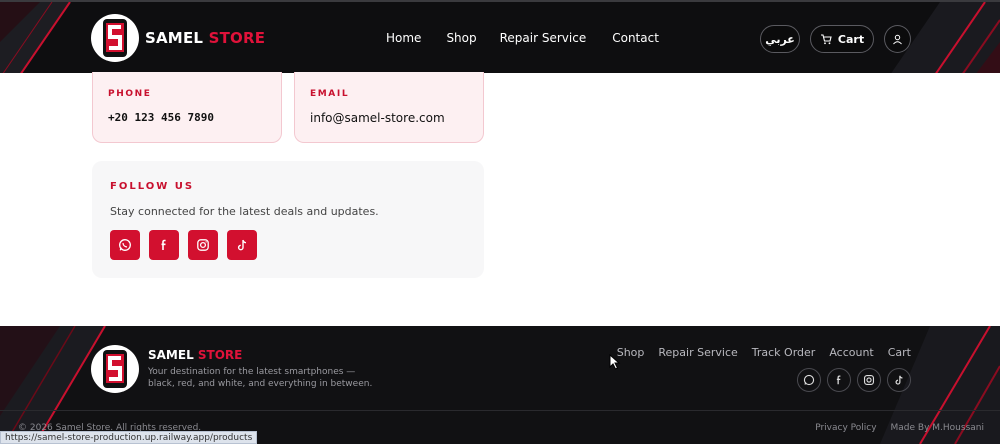 This screenshot has height=444, width=1000. What do you see at coordinates (899, 352) in the screenshot?
I see `footer-link-cart: Cart` at bounding box center [899, 352].